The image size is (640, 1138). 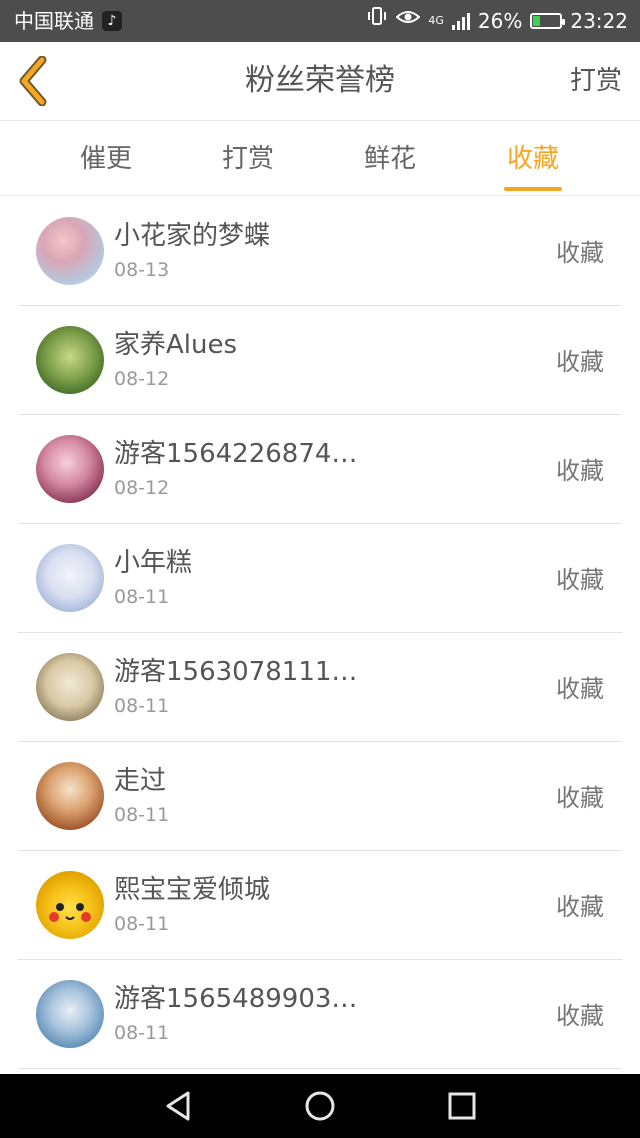 What do you see at coordinates (320, 796) in the screenshot?
I see `list-item: 走过 08-11 收藏` at bounding box center [320, 796].